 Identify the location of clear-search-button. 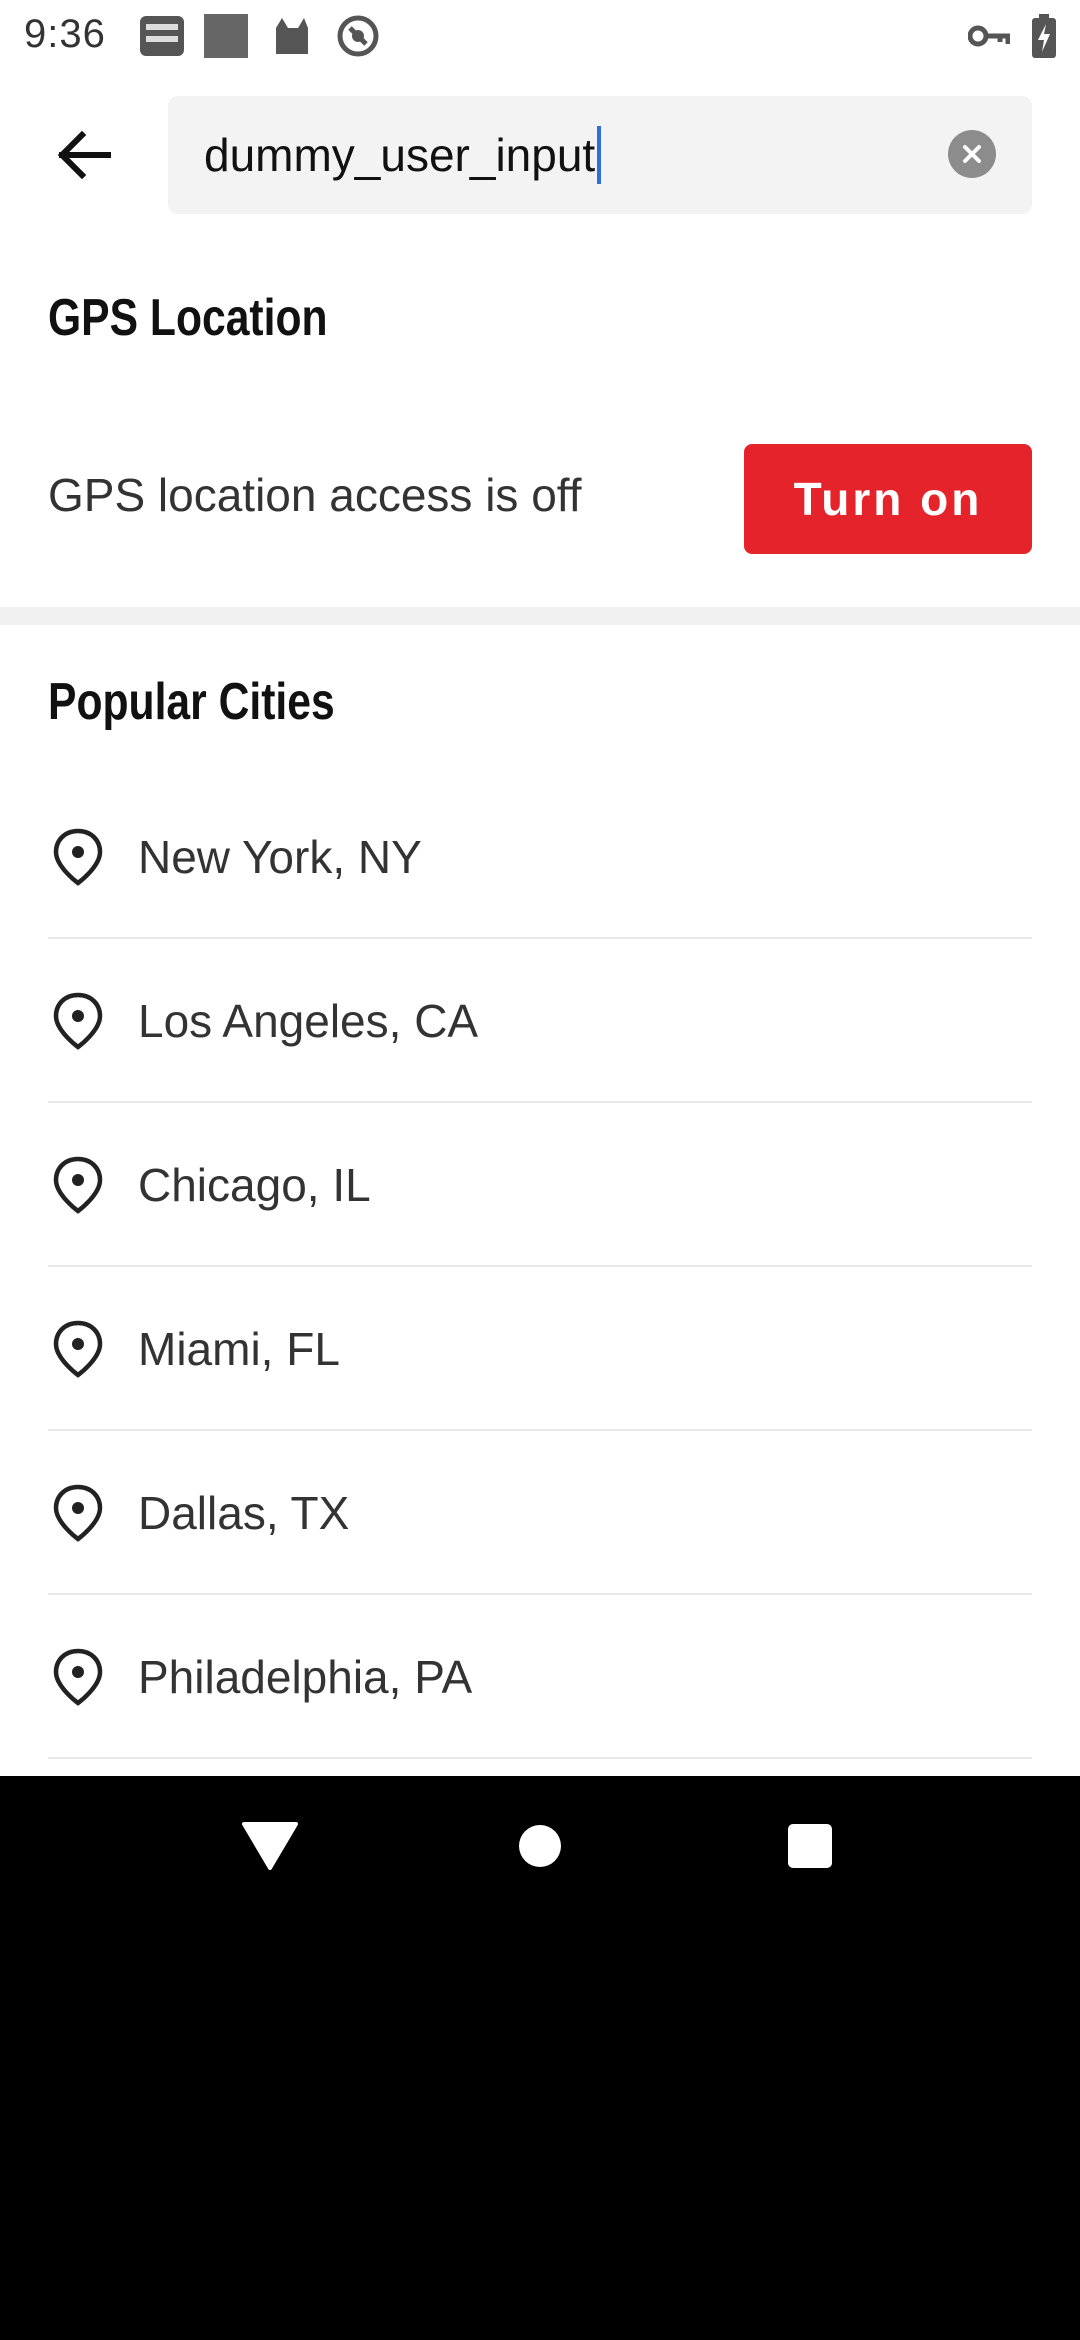
(972, 154).